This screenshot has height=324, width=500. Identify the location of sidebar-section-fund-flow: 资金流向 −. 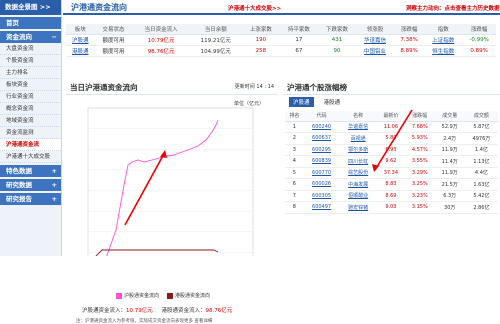
(30, 37).